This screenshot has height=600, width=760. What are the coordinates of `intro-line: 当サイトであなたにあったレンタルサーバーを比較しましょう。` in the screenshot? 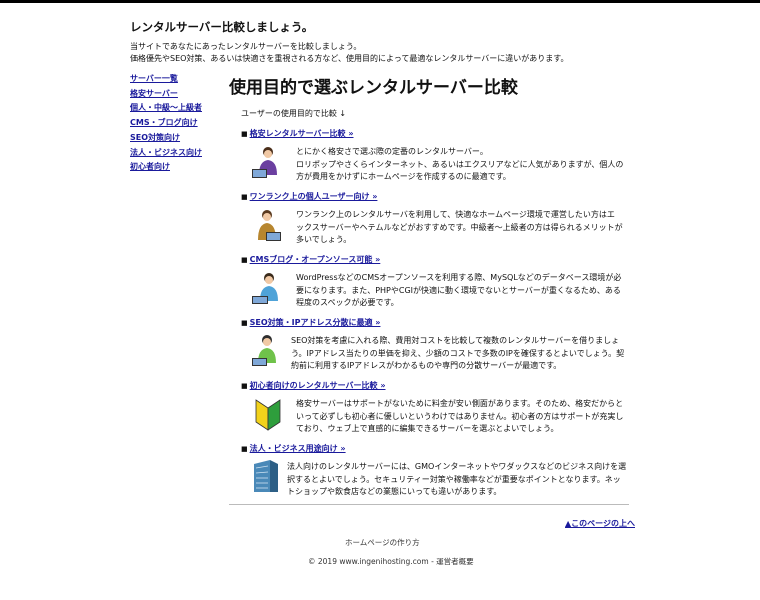 It's located at (246, 46).